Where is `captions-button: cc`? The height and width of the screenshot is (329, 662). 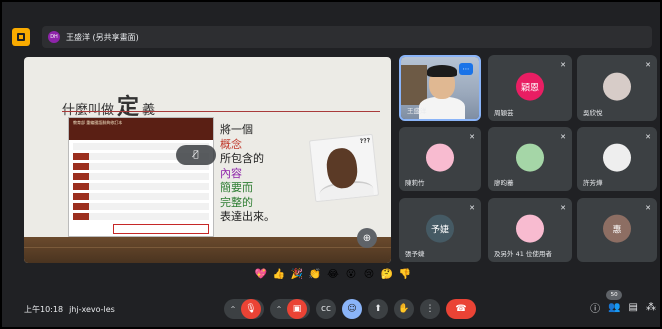
captions-button: cc is located at coordinates (326, 309).